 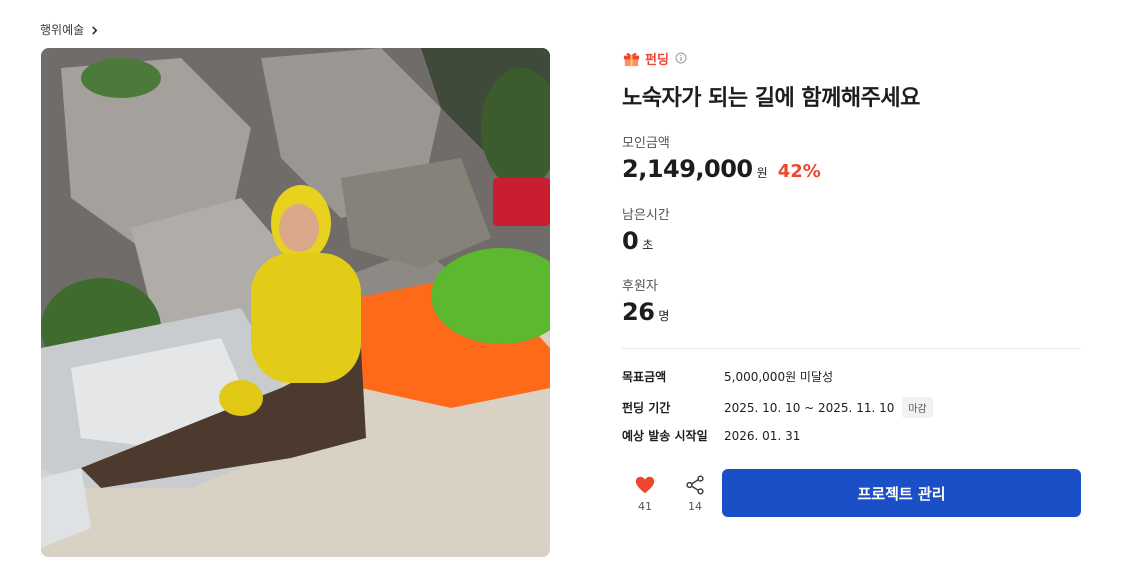 What do you see at coordinates (664, 316) in the screenshot?
I see `backers-unit: 명` at bounding box center [664, 316].